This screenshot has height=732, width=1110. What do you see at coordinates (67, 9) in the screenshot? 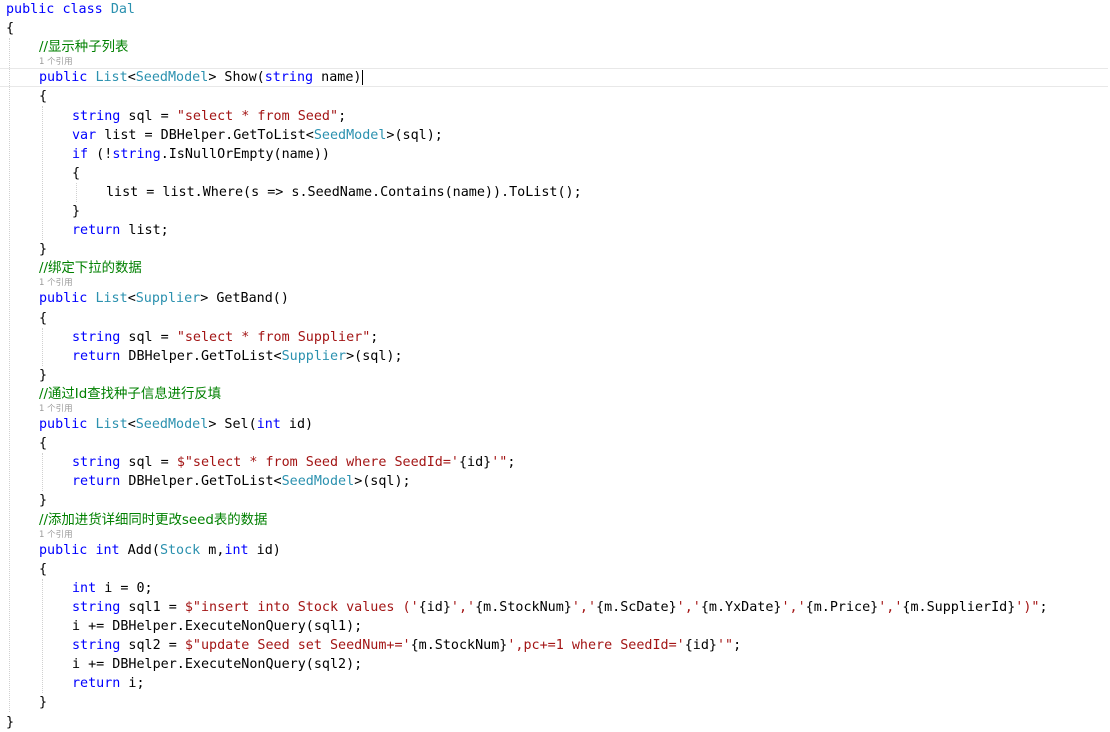
I see `code-line: public class Dal` at bounding box center [67, 9].